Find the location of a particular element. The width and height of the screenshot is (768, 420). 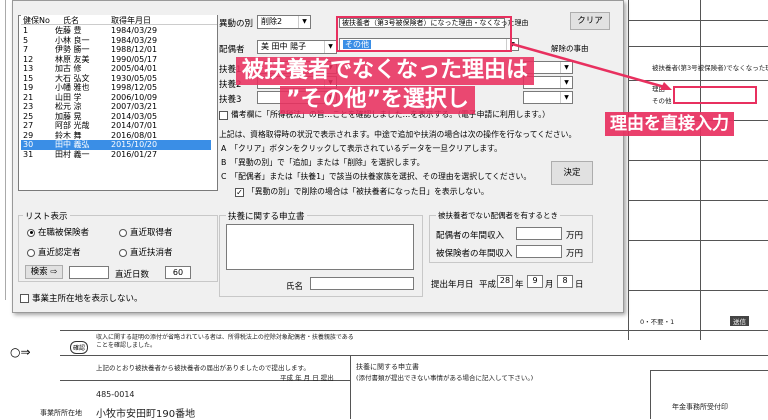

row-name: 山田 学 is located at coordinates (68, 97).